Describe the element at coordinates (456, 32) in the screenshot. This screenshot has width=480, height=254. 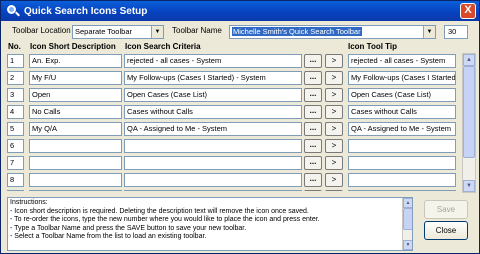
I see `toolbar-count-field: 30` at that location.